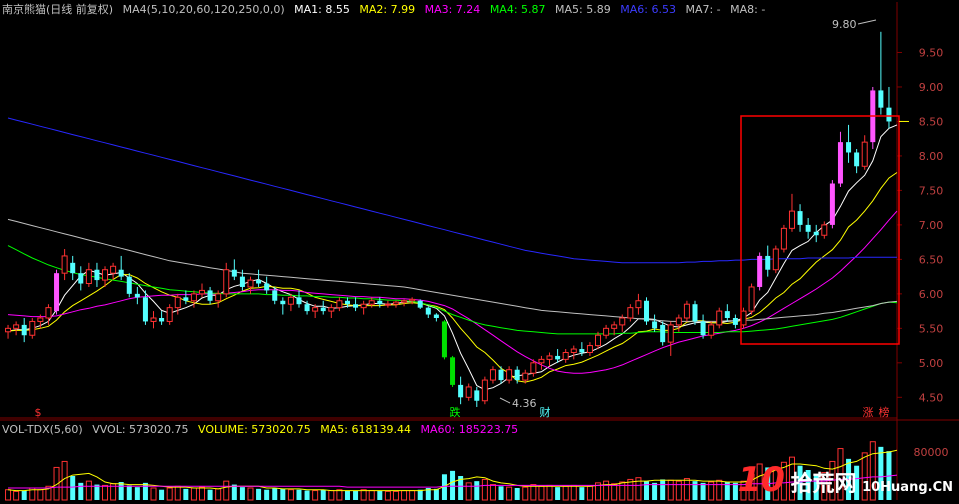 The image size is (959, 504). What do you see at coordinates (703, 9) in the screenshot?
I see `ma7-value: MA7: -` at bounding box center [703, 9].